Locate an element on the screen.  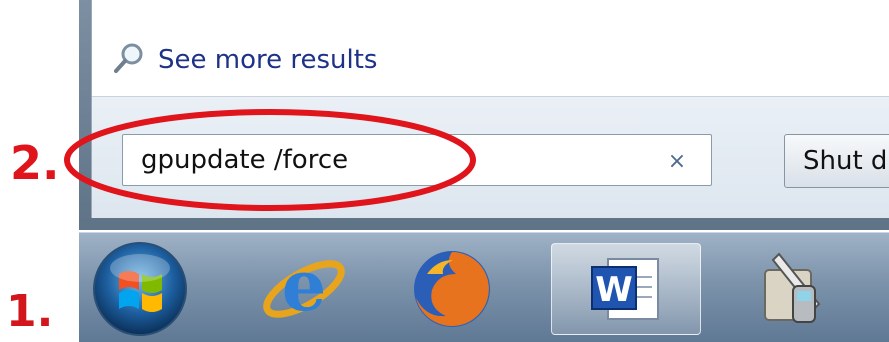
taskbar-pen-mobile-app is located at coordinates (794, 289).